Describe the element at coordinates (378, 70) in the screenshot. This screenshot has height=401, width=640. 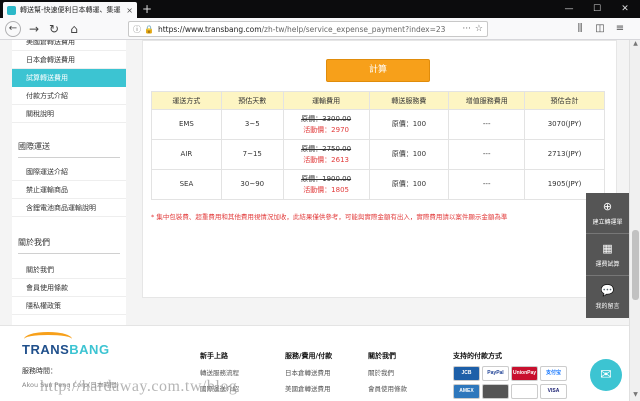
I see `calculate-button: 計算` at that location.